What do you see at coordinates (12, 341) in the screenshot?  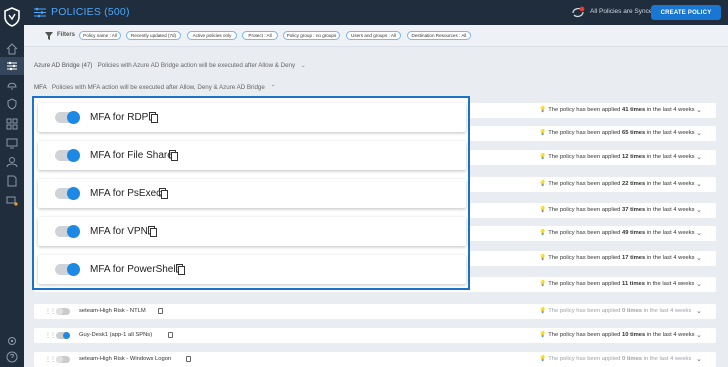 I see `settings-icon` at bounding box center [12, 341].